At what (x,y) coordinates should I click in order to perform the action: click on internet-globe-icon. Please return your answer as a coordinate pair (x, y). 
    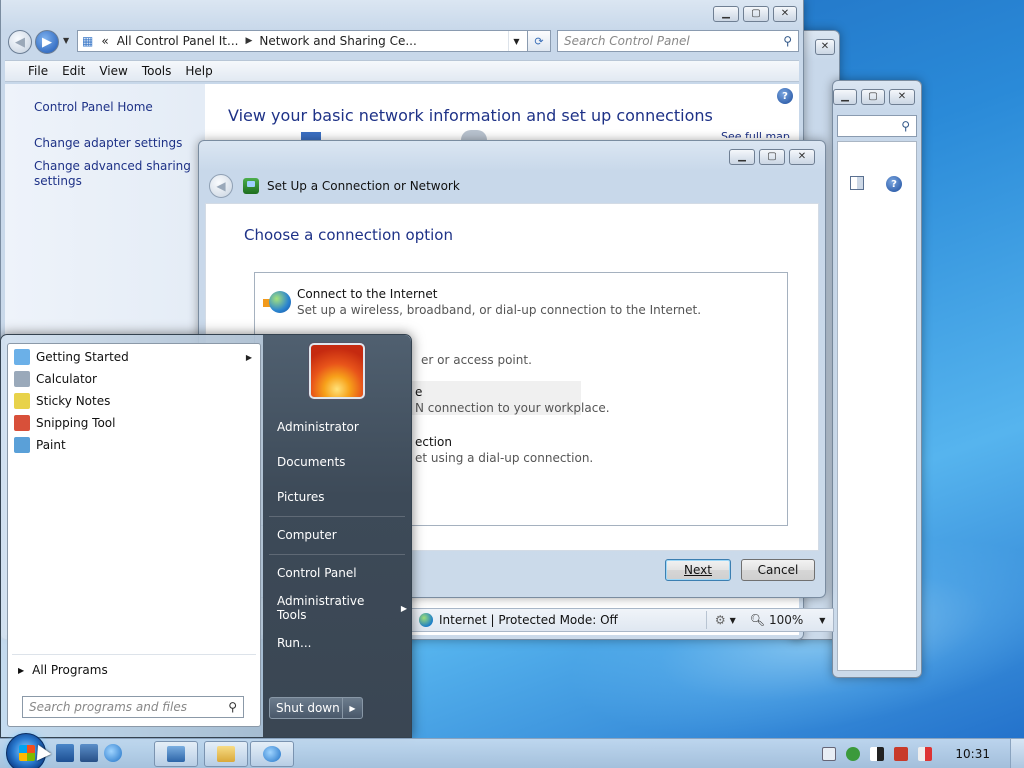
    Looking at the image, I should click on (277, 303).